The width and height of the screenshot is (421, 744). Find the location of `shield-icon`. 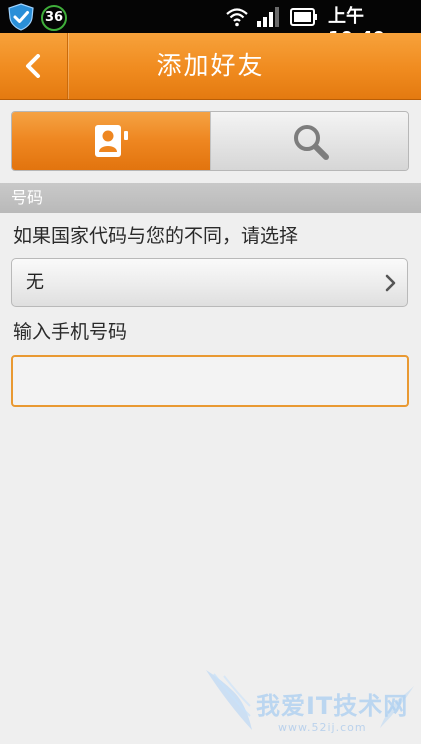

shield-icon is located at coordinates (21, 17).